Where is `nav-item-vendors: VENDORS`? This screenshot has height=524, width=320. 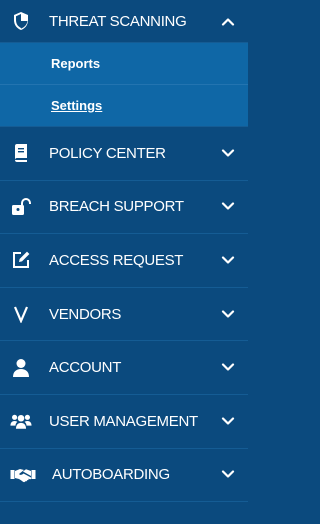 nav-item-vendors: VENDORS is located at coordinates (124, 315).